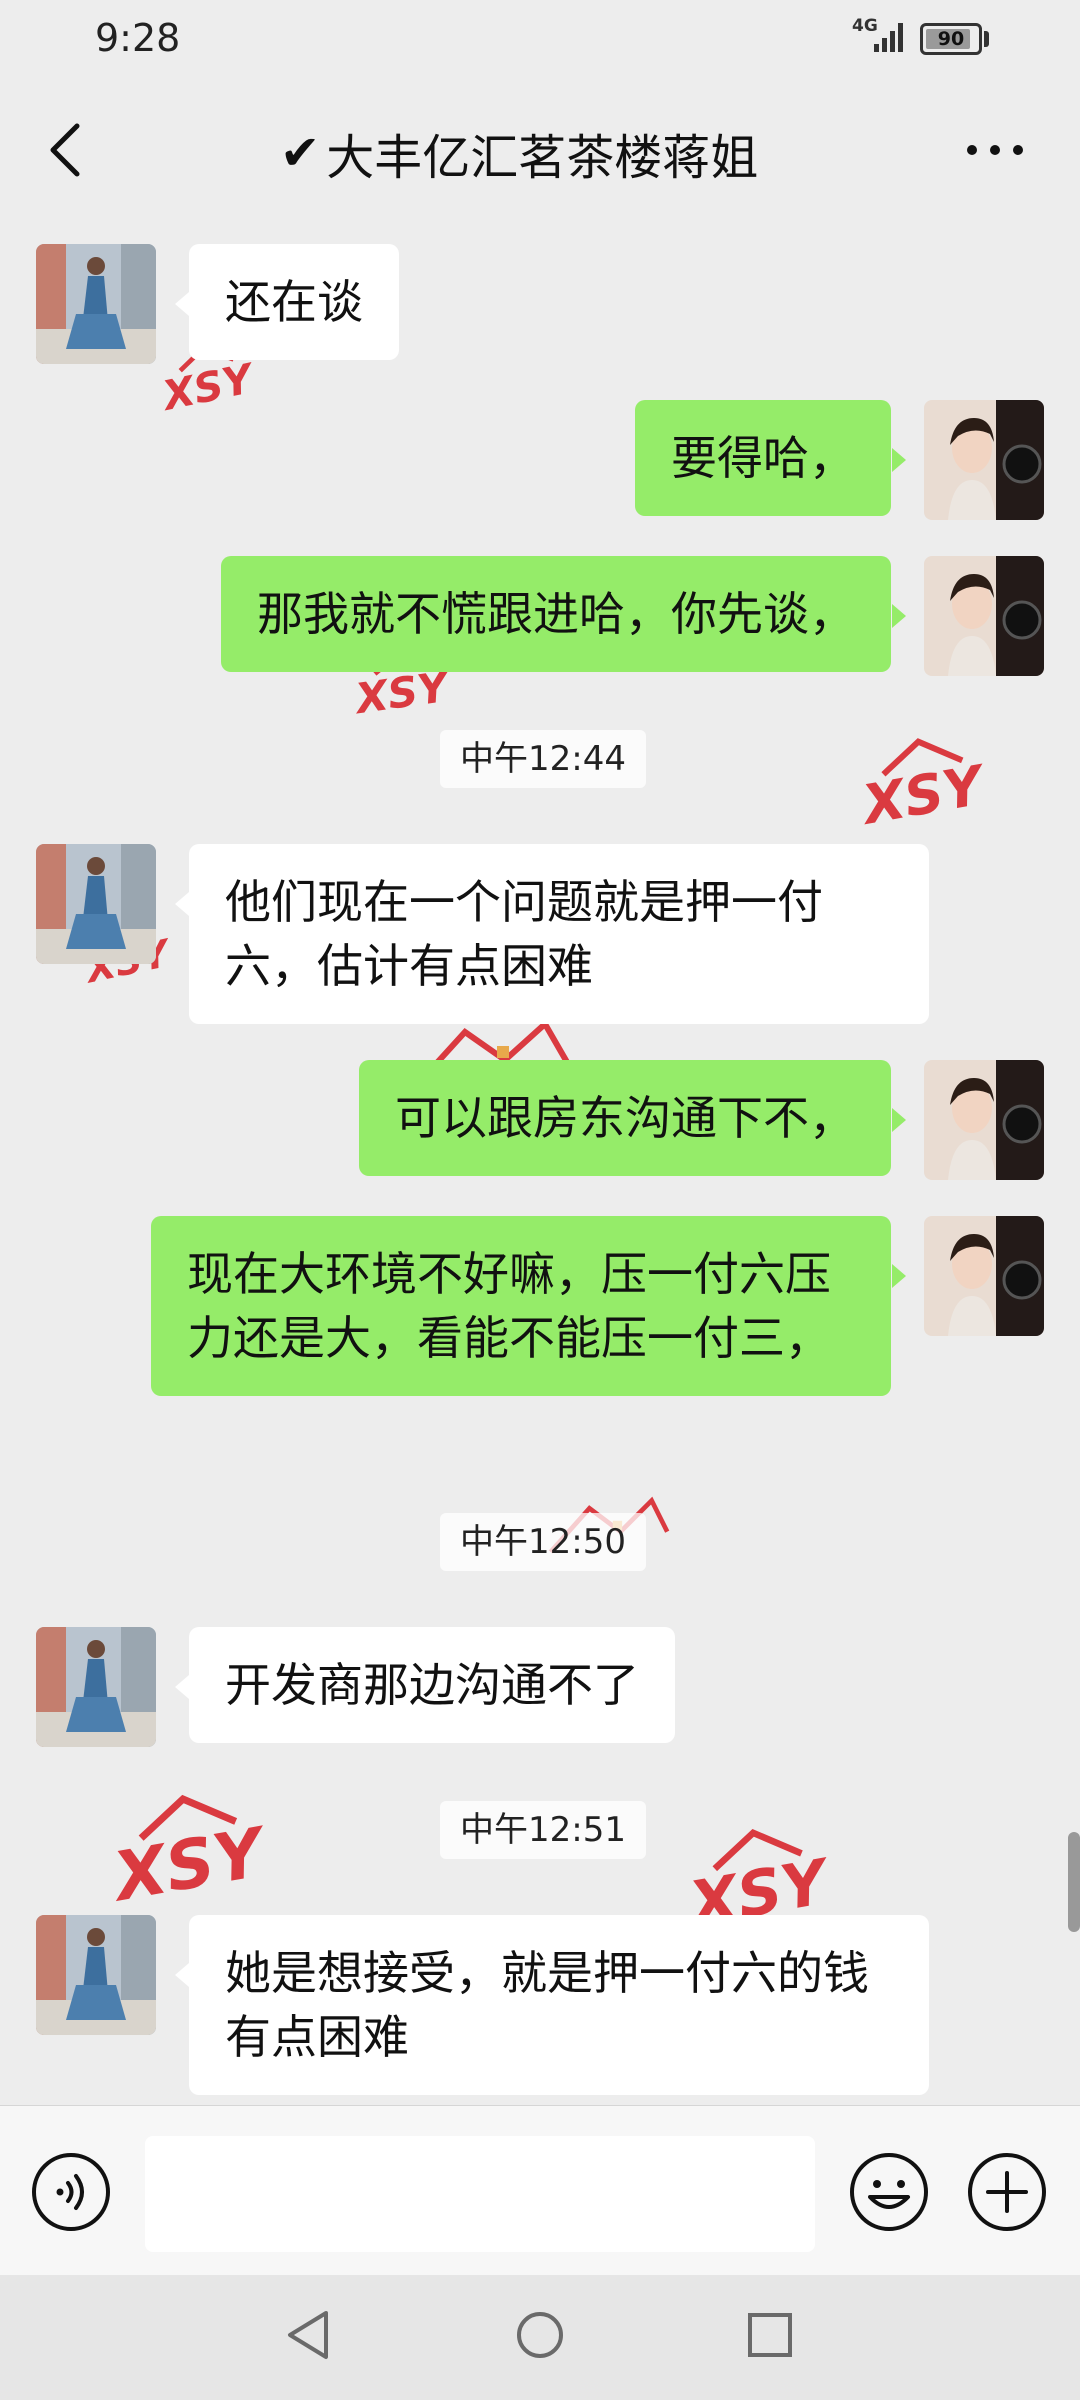 The width and height of the screenshot is (1080, 2400). Describe the element at coordinates (540, 2335) in the screenshot. I see `nav-home-icon` at that location.